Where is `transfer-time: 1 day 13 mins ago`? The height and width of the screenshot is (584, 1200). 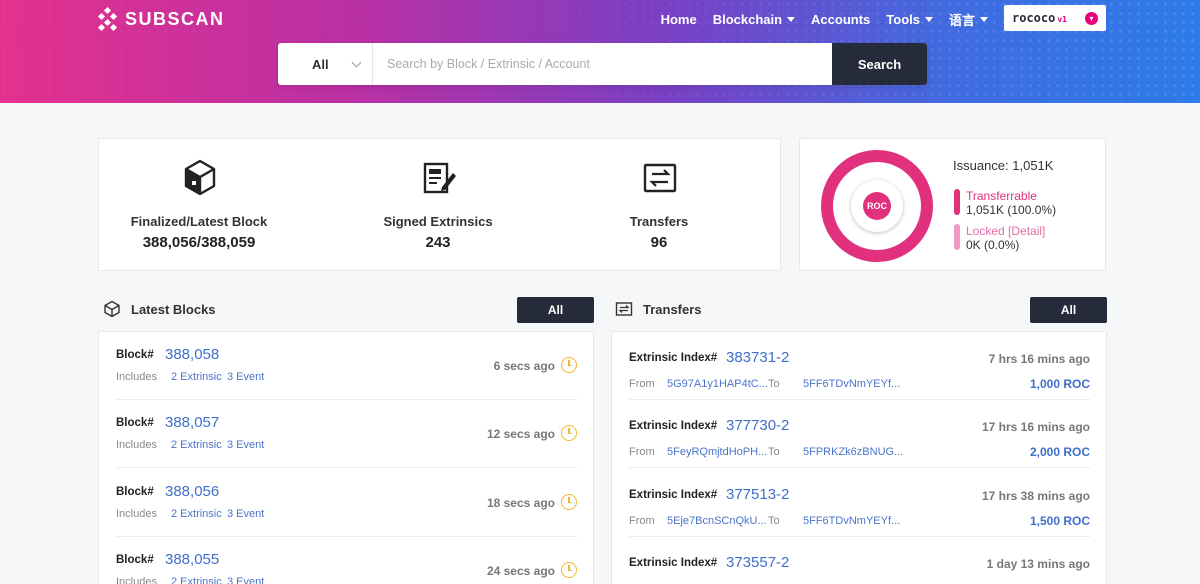
transfer-time: 1 day 13 mins ago is located at coordinates (1038, 564).